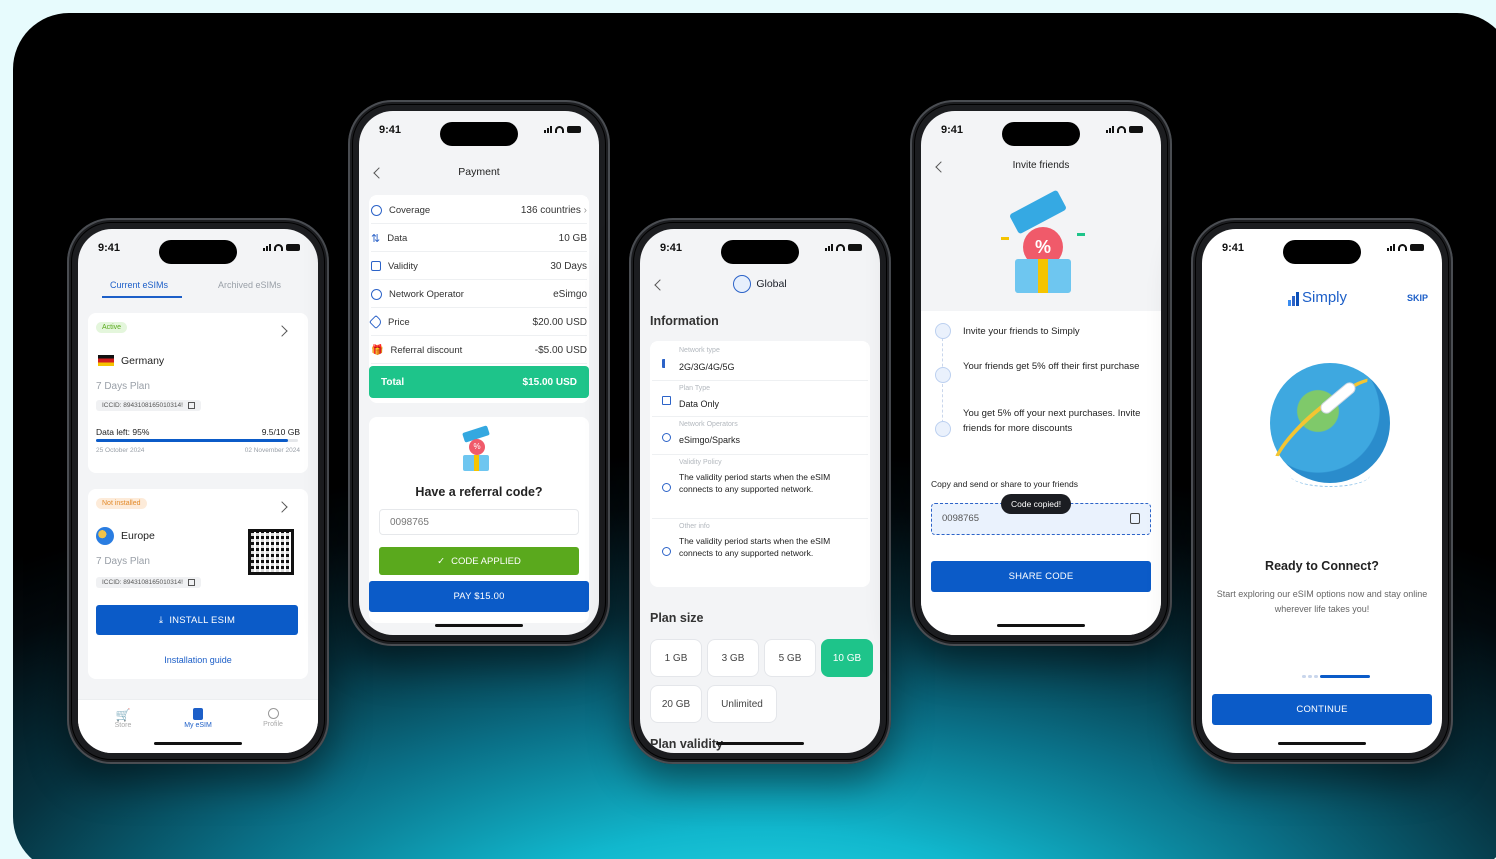 This screenshot has width=1496, height=859. Describe the element at coordinates (479, 522) in the screenshot. I see `referral-code-input: 0098765` at that location.